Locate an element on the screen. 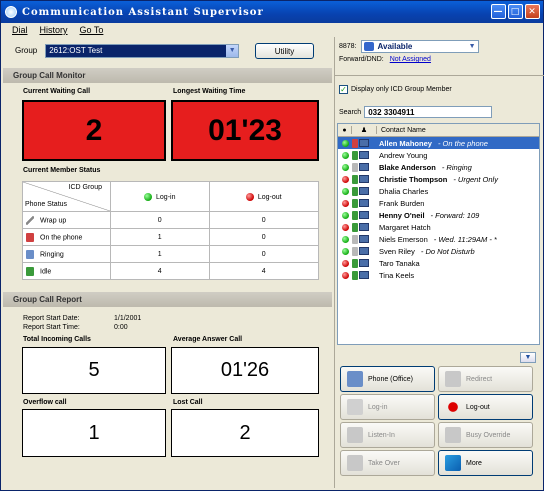  menu-goto: Go To is located at coordinates (92, 30).